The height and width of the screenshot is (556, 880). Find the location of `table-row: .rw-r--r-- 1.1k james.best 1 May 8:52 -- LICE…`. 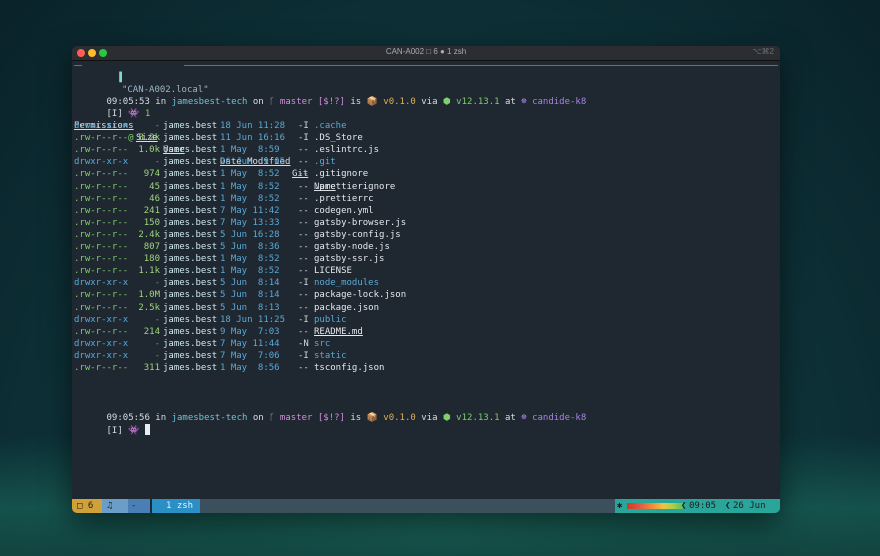

table-row: .rw-r--r-- 1.1k james.best 1 May 8:52 -- LICE… is located at coordinates (424, 271).